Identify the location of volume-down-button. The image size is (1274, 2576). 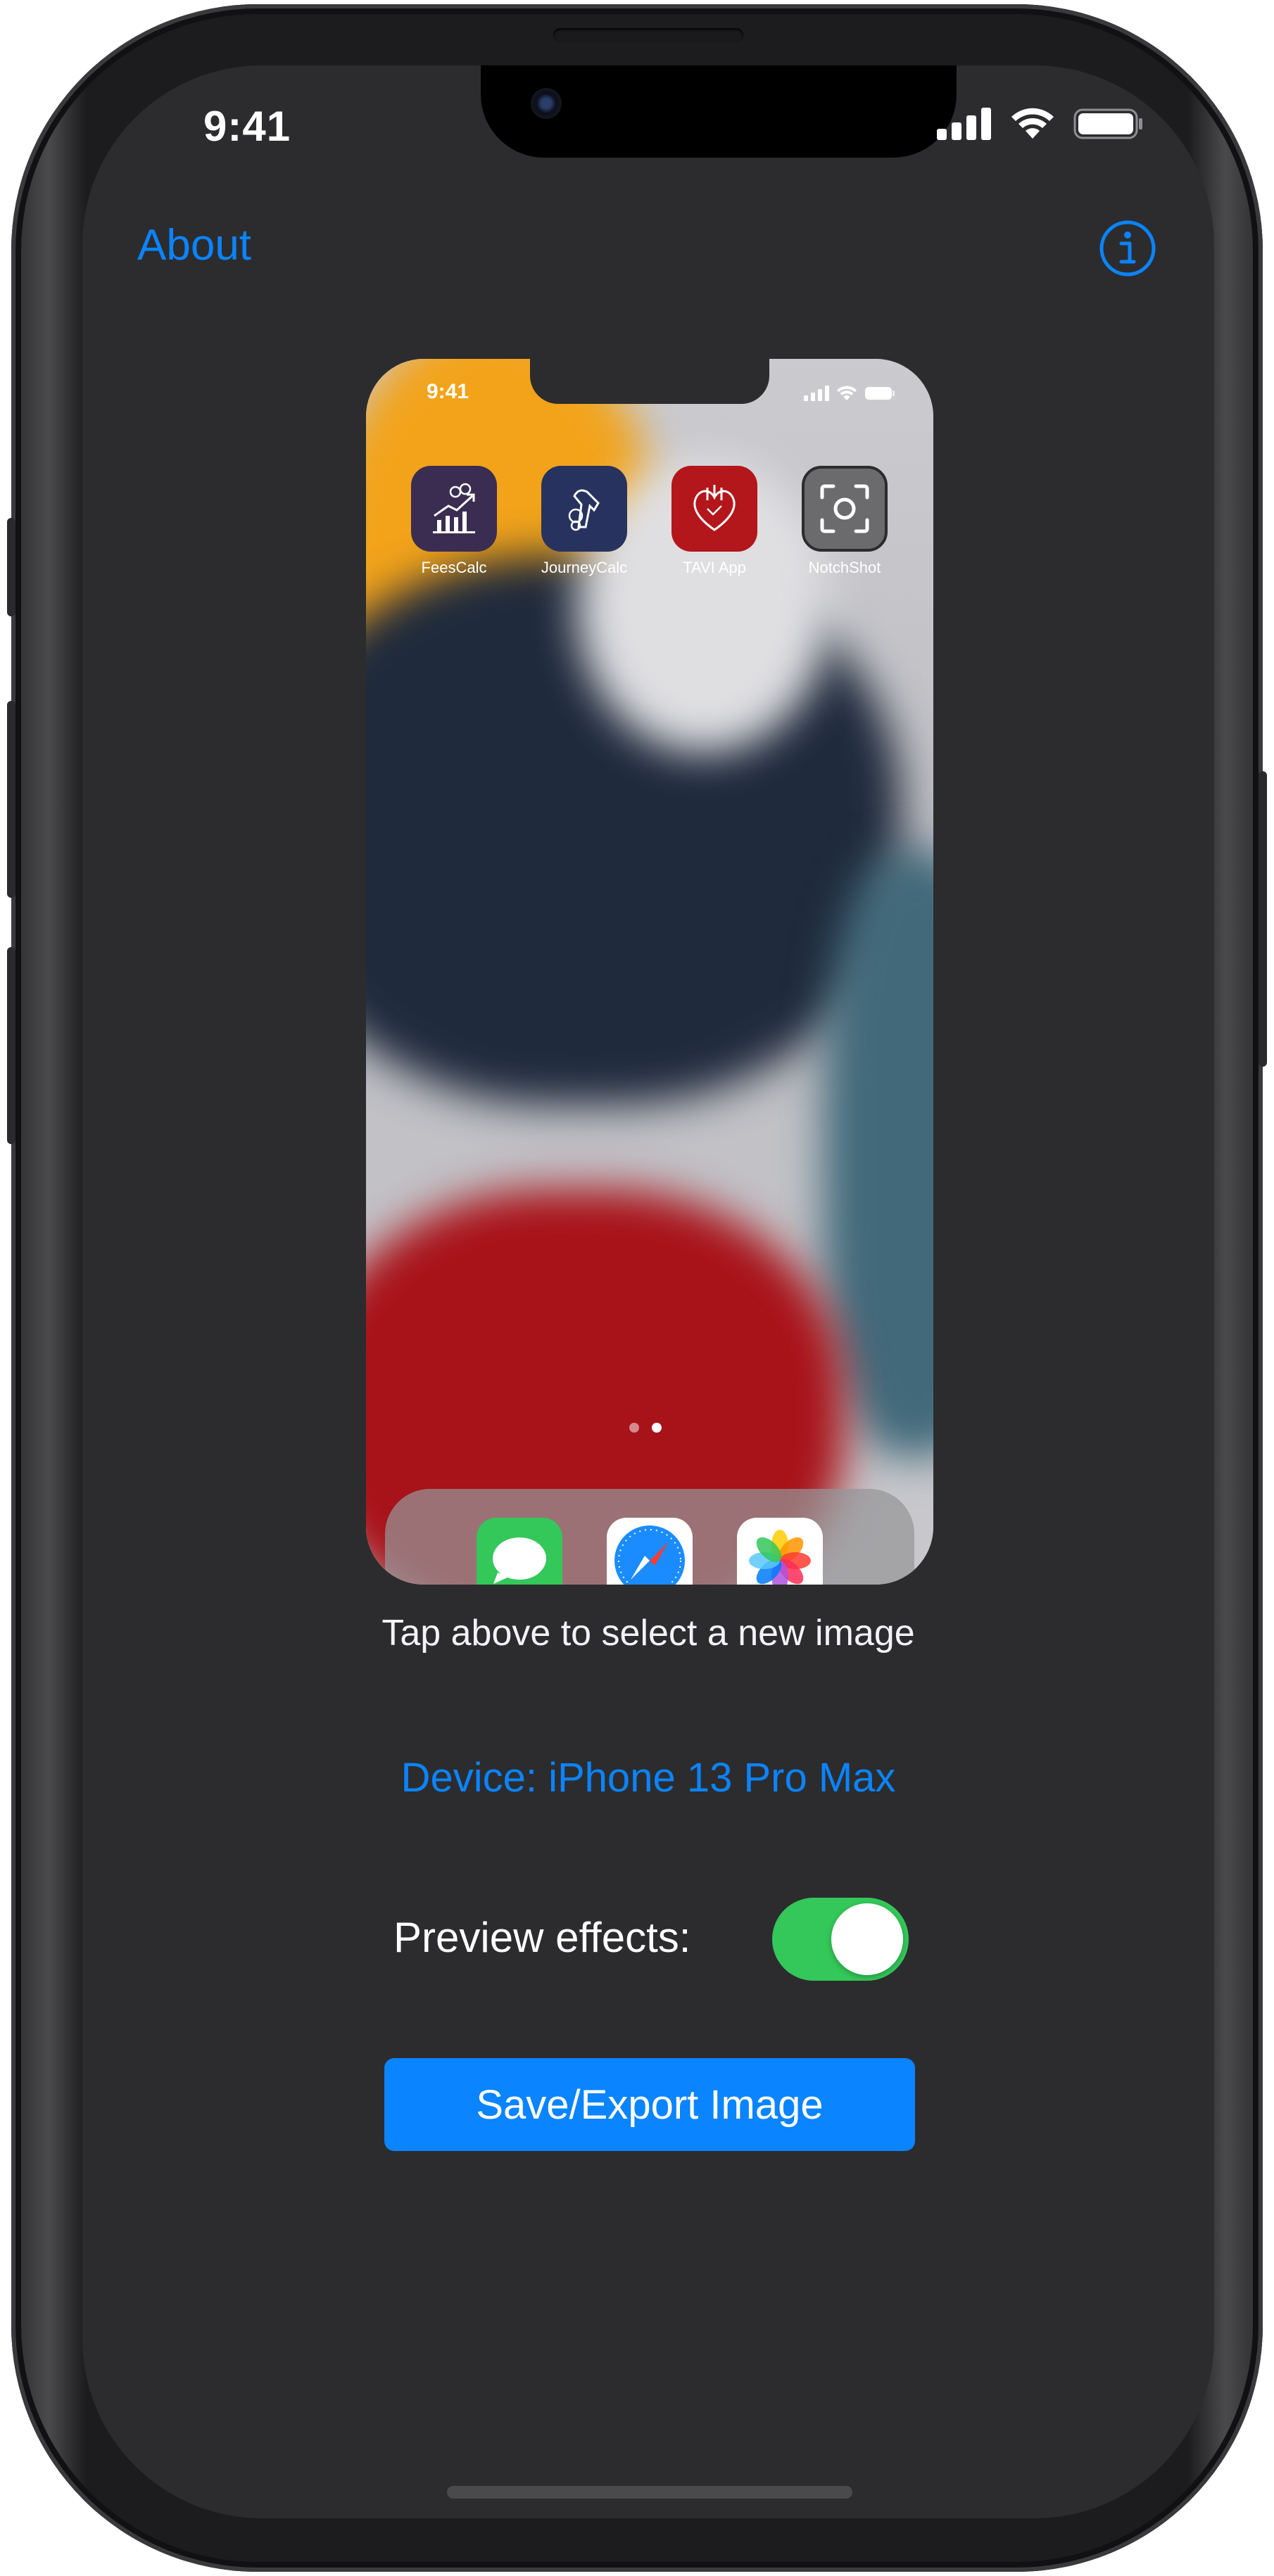
(11, 1045).